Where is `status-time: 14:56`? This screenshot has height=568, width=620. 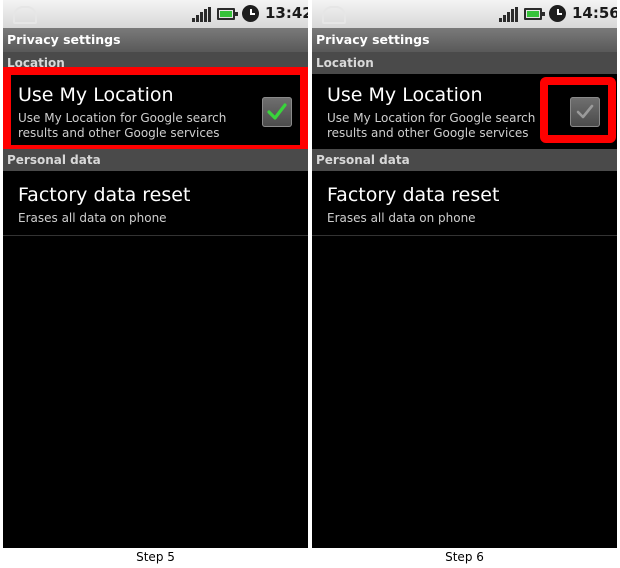
status-time: 14:56 is located at coordinates (594, 13).